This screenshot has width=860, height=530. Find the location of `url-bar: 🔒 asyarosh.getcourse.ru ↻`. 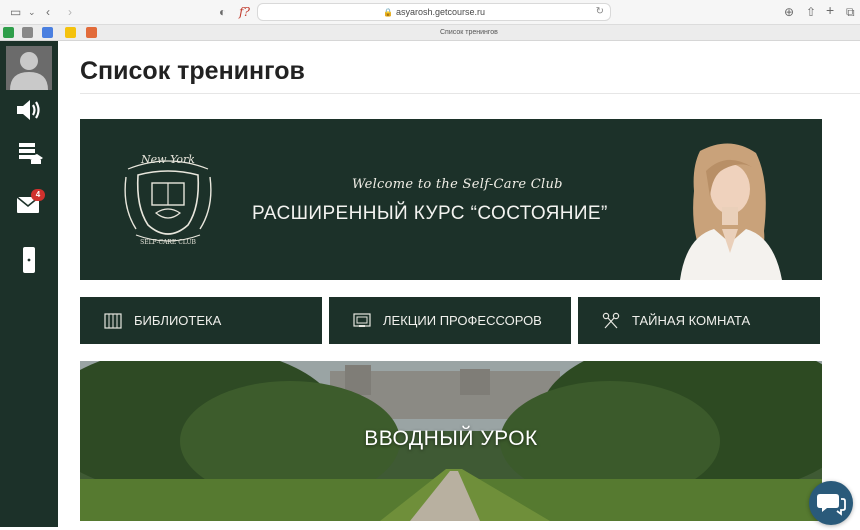

url-bar: 🔒 asyarosh.getcourse.ru ↻ is located at coordinates (434, 12).